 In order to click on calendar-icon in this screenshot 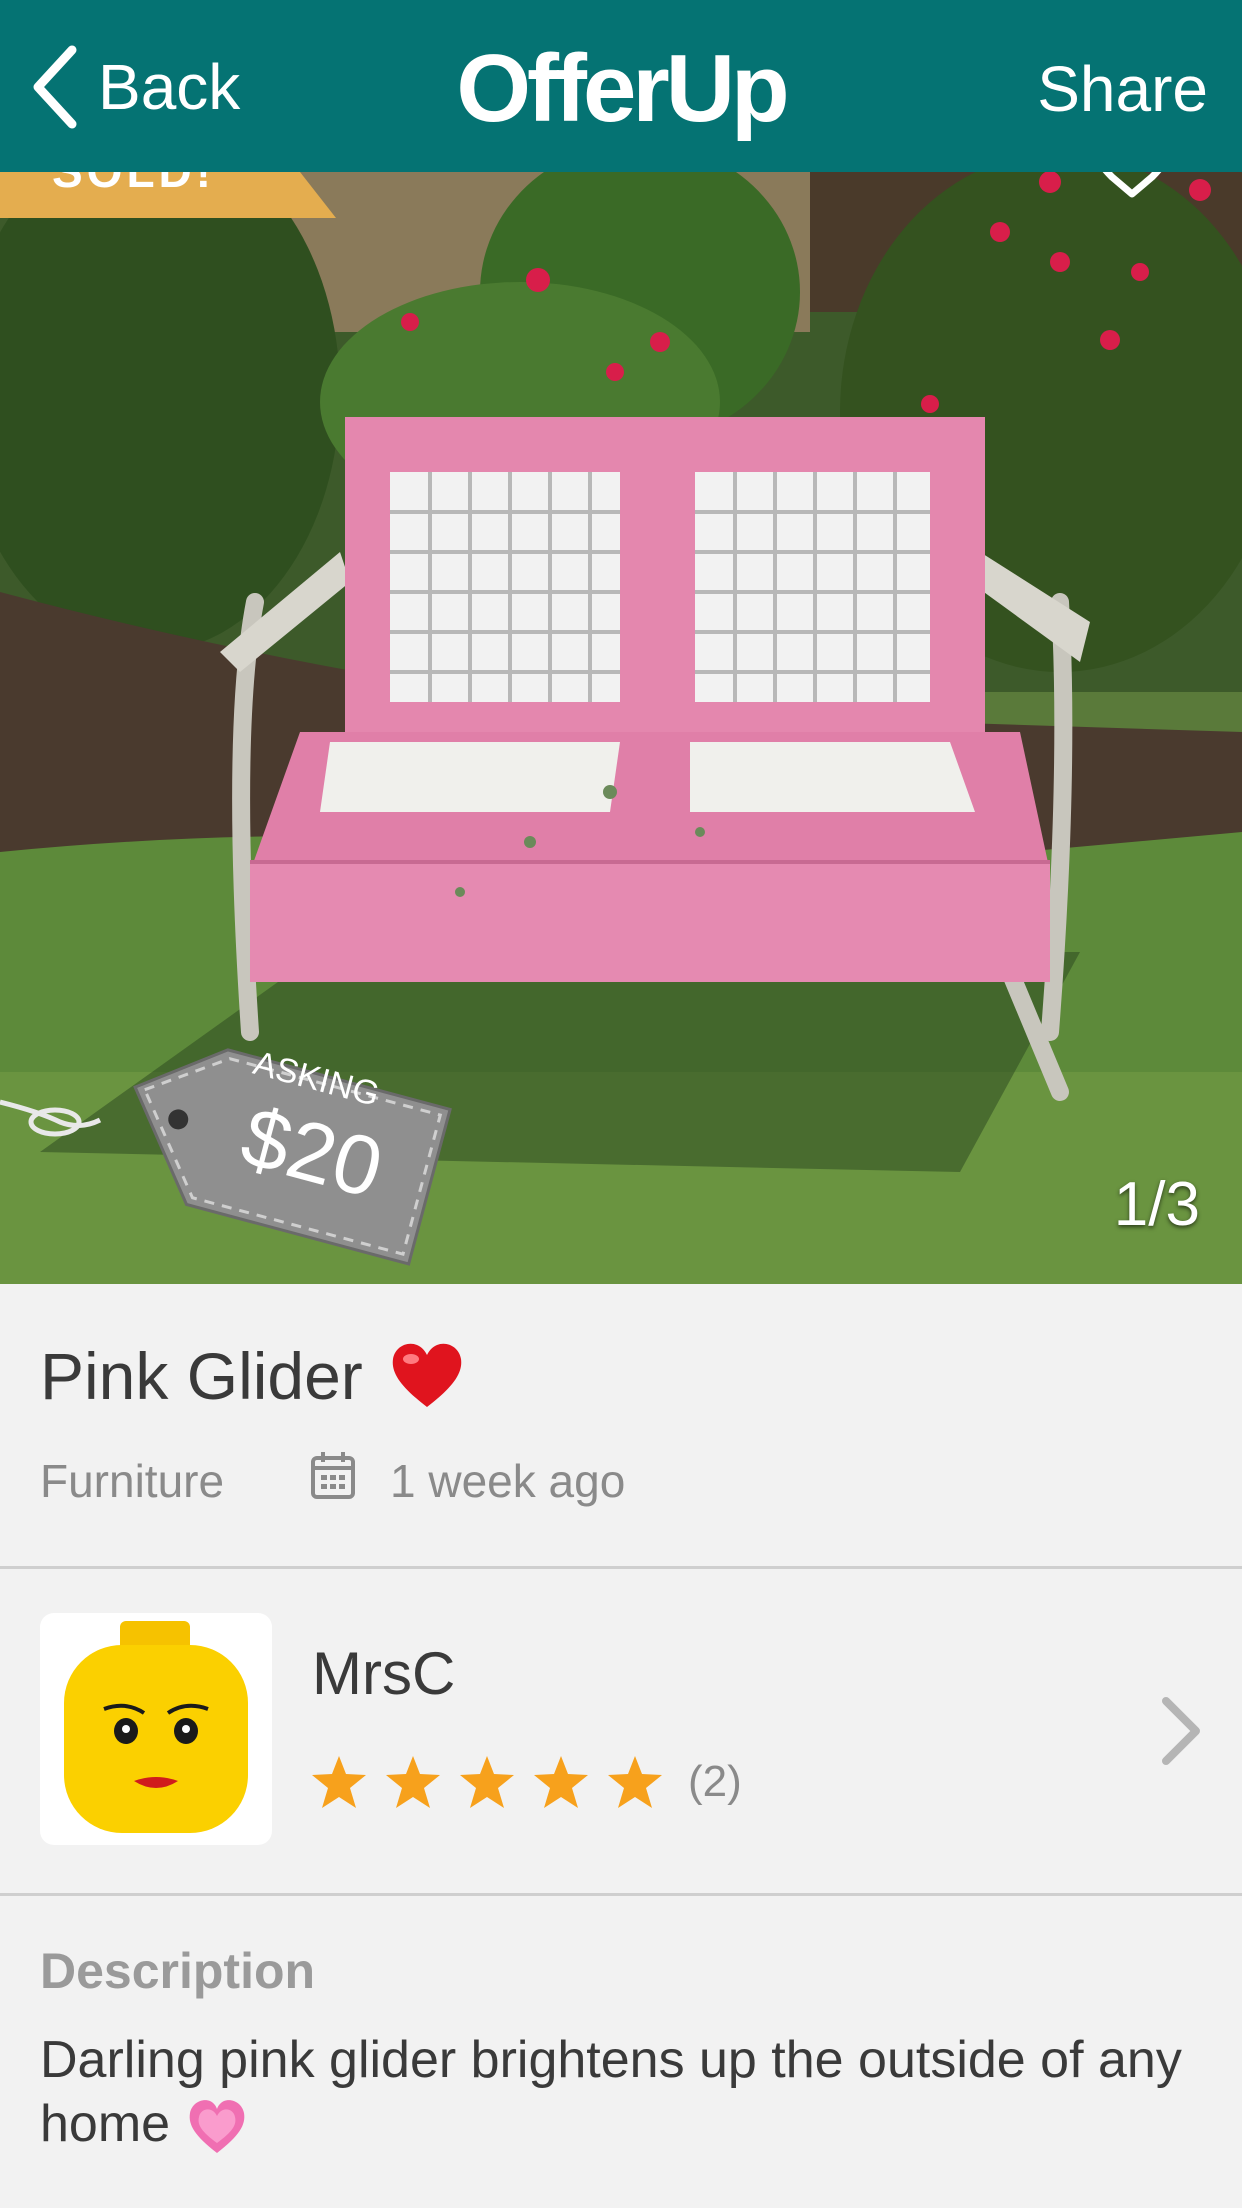, I will do `click(333, 1475)`.